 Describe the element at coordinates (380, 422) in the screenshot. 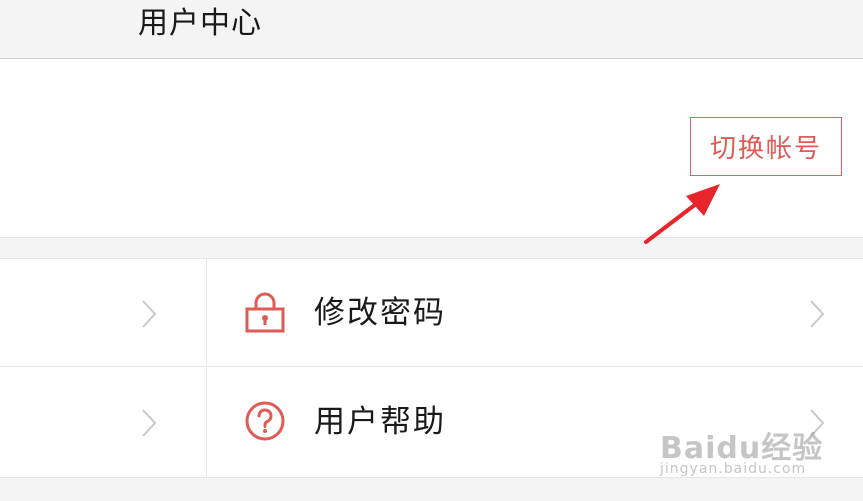

I see `user-help-label: 用户帮助` at that location.